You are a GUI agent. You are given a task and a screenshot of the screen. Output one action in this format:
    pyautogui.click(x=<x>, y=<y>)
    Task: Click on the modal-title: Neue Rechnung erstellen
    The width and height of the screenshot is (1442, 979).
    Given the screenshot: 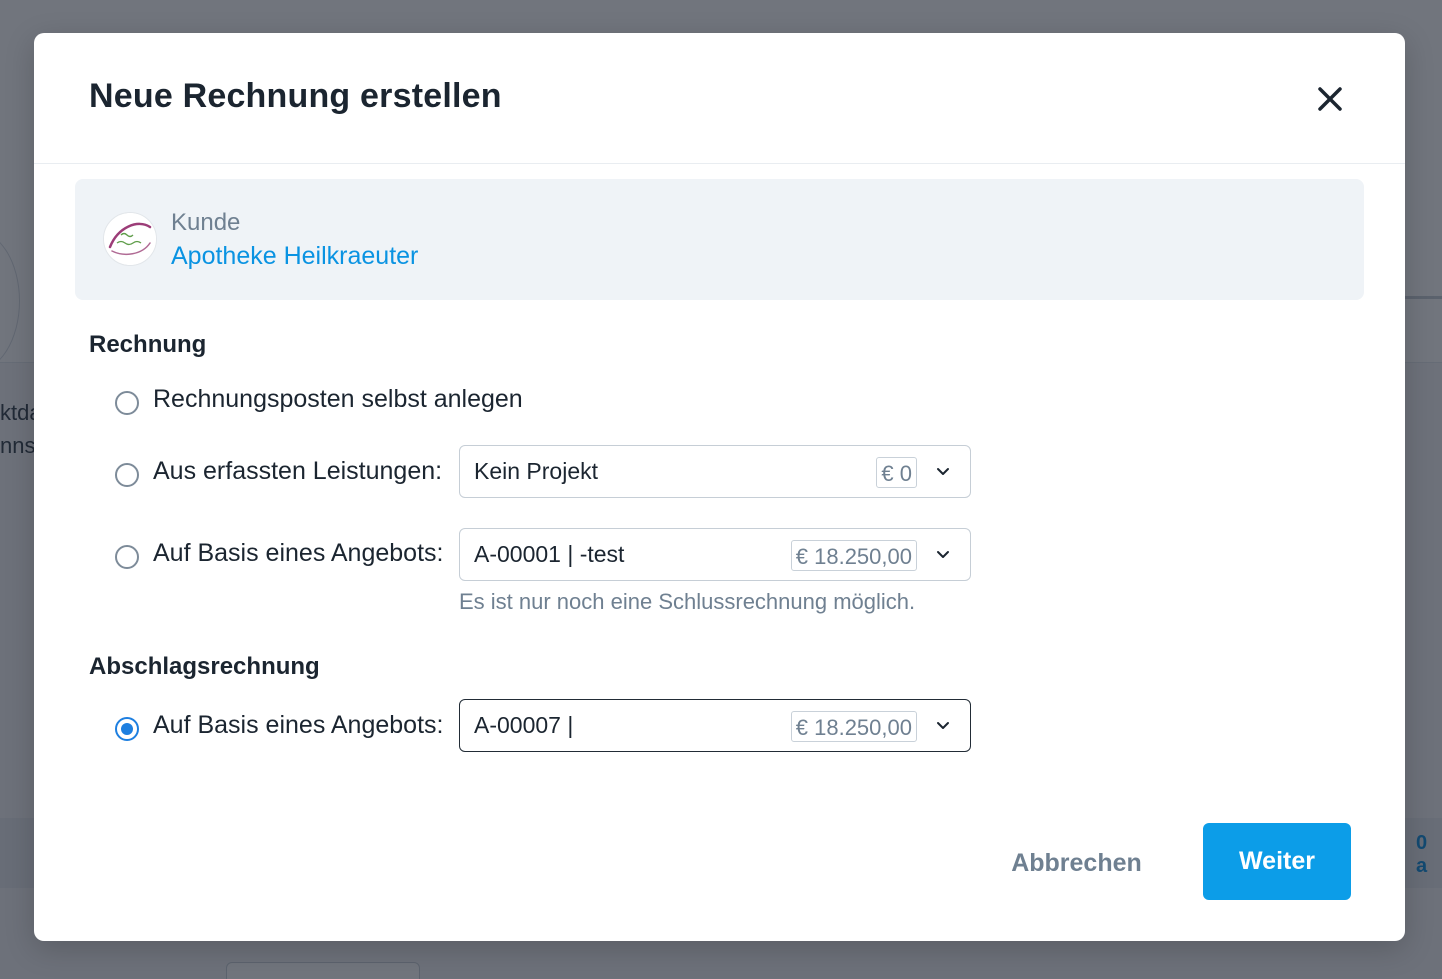 What is the action you would take?
    pyautogui.click(x=295, y=96)
    